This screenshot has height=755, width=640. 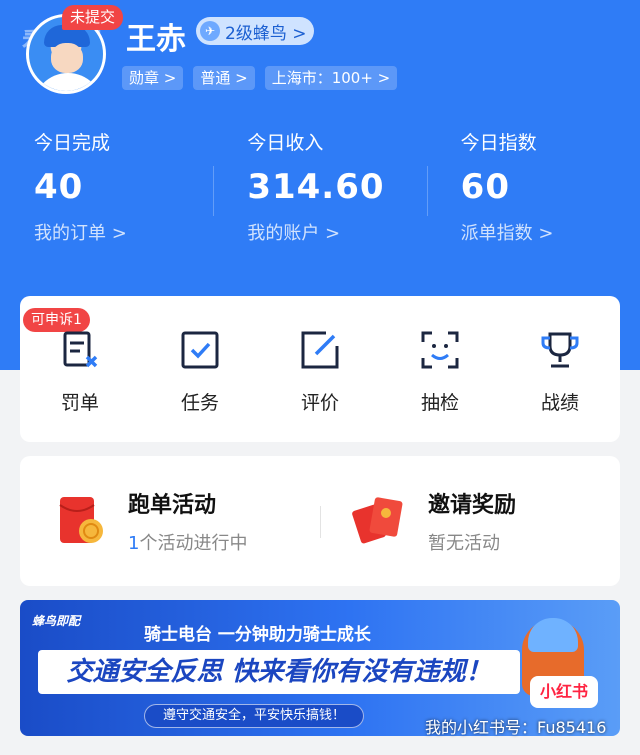 I want to click on invite-rewards: 邀请奖励 暂无活动, so click(x=470, y=521).